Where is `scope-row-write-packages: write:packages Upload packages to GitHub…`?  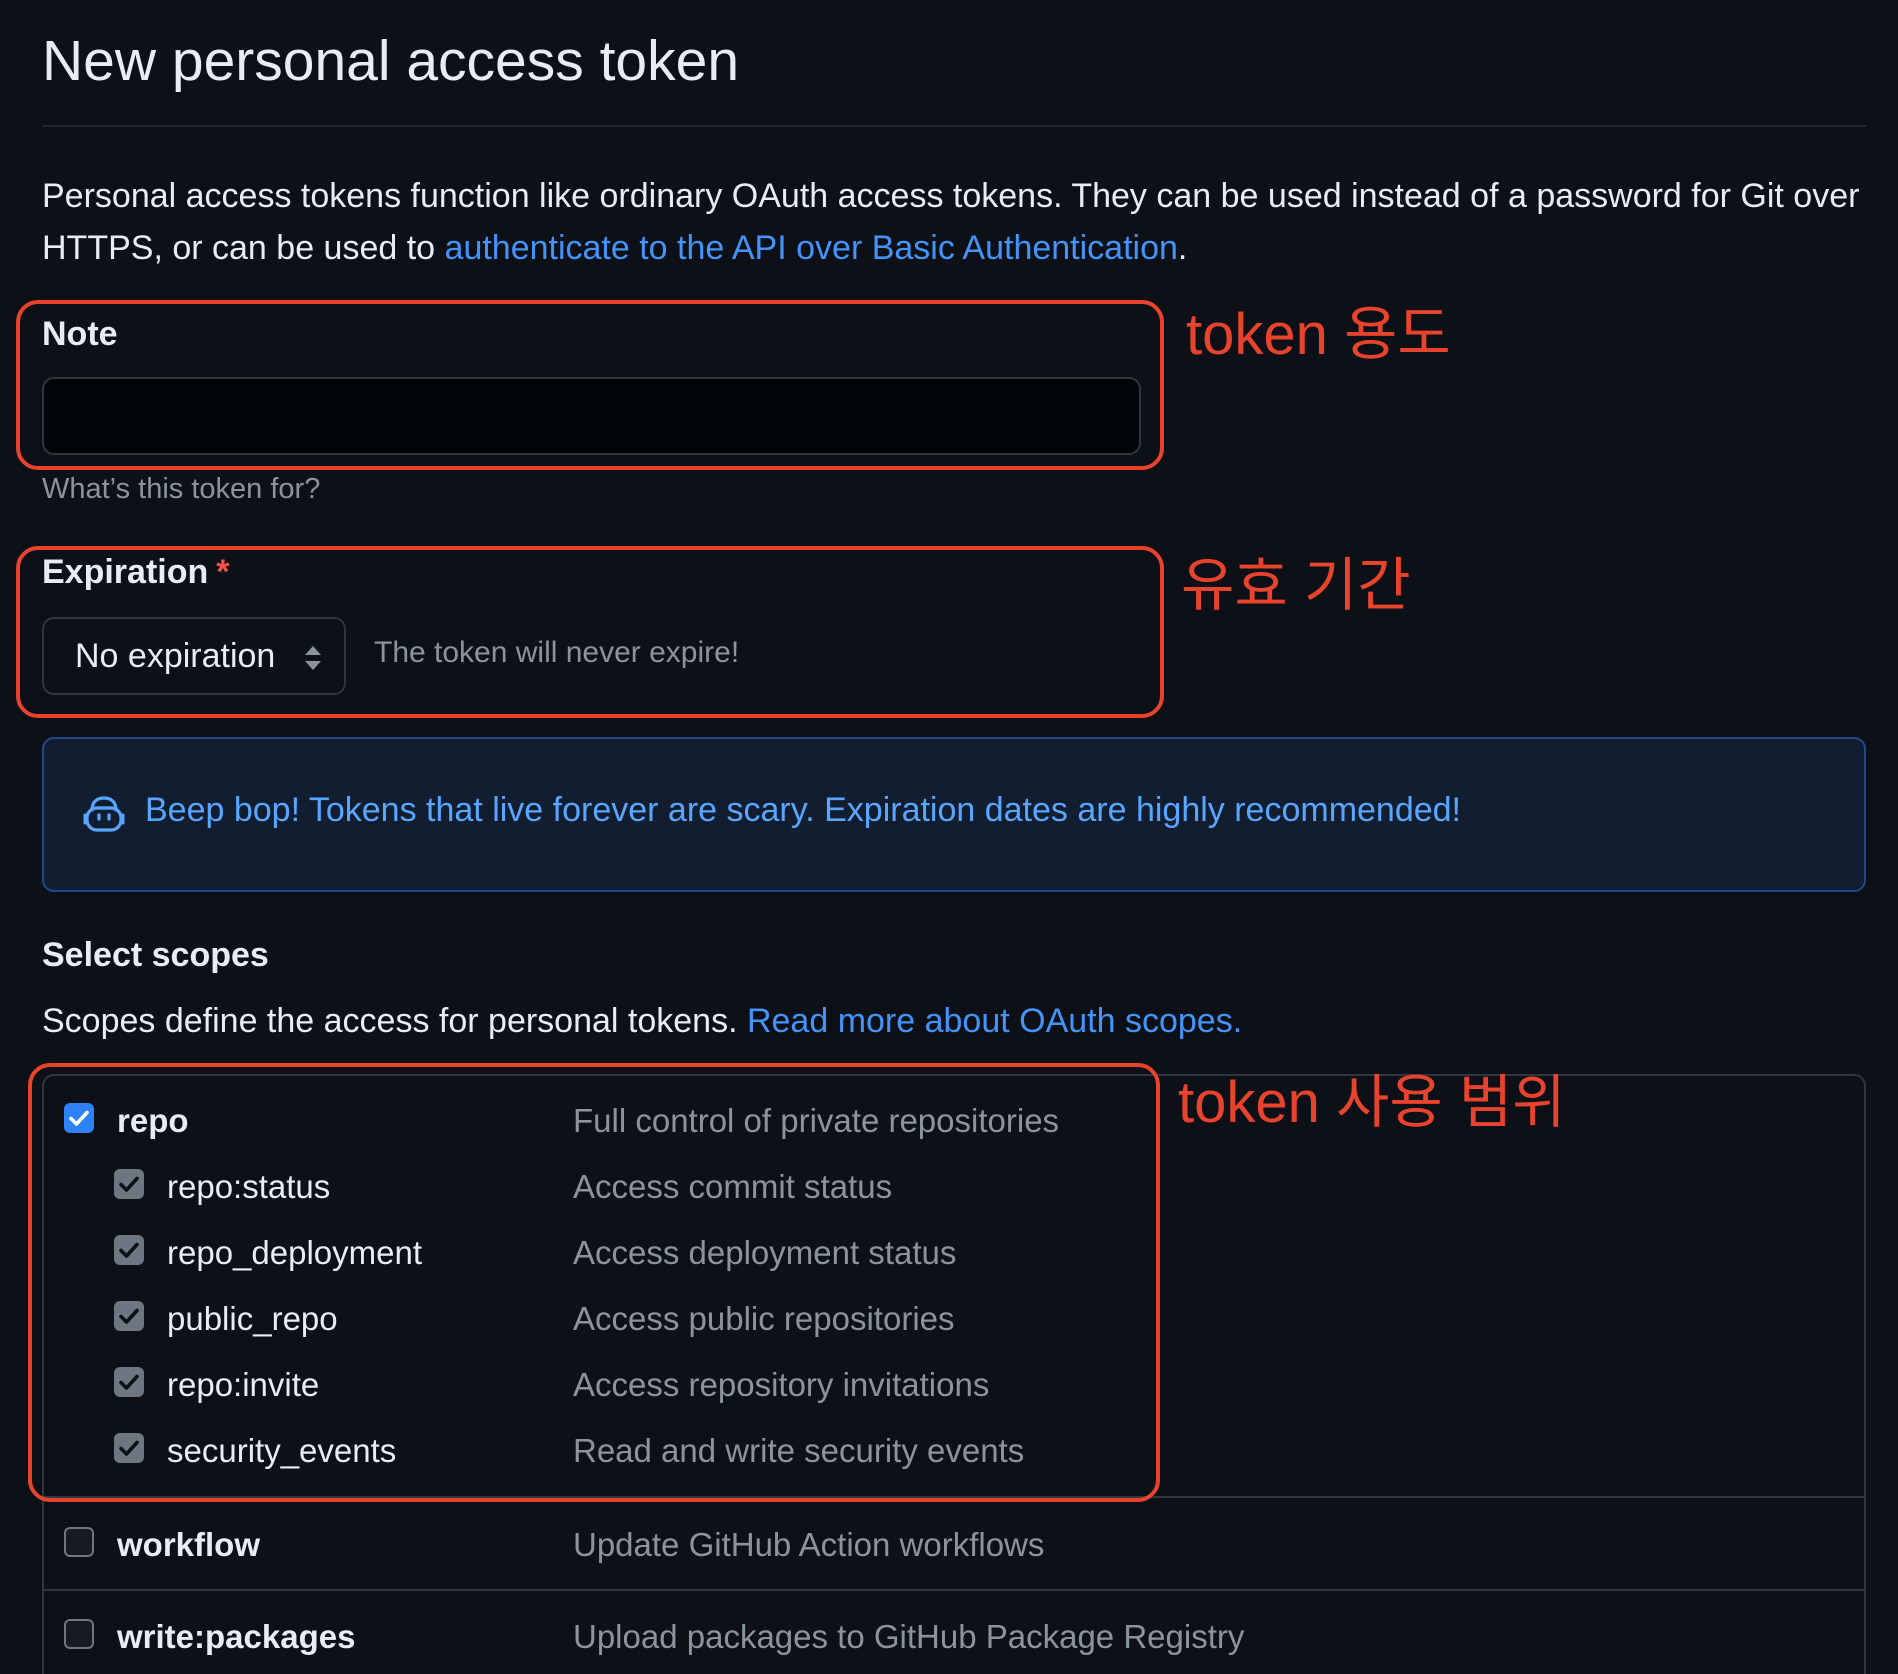
scope-row-write-packages: write:packages Upload packages to GitHub… is located at coordinates (949, 1638).